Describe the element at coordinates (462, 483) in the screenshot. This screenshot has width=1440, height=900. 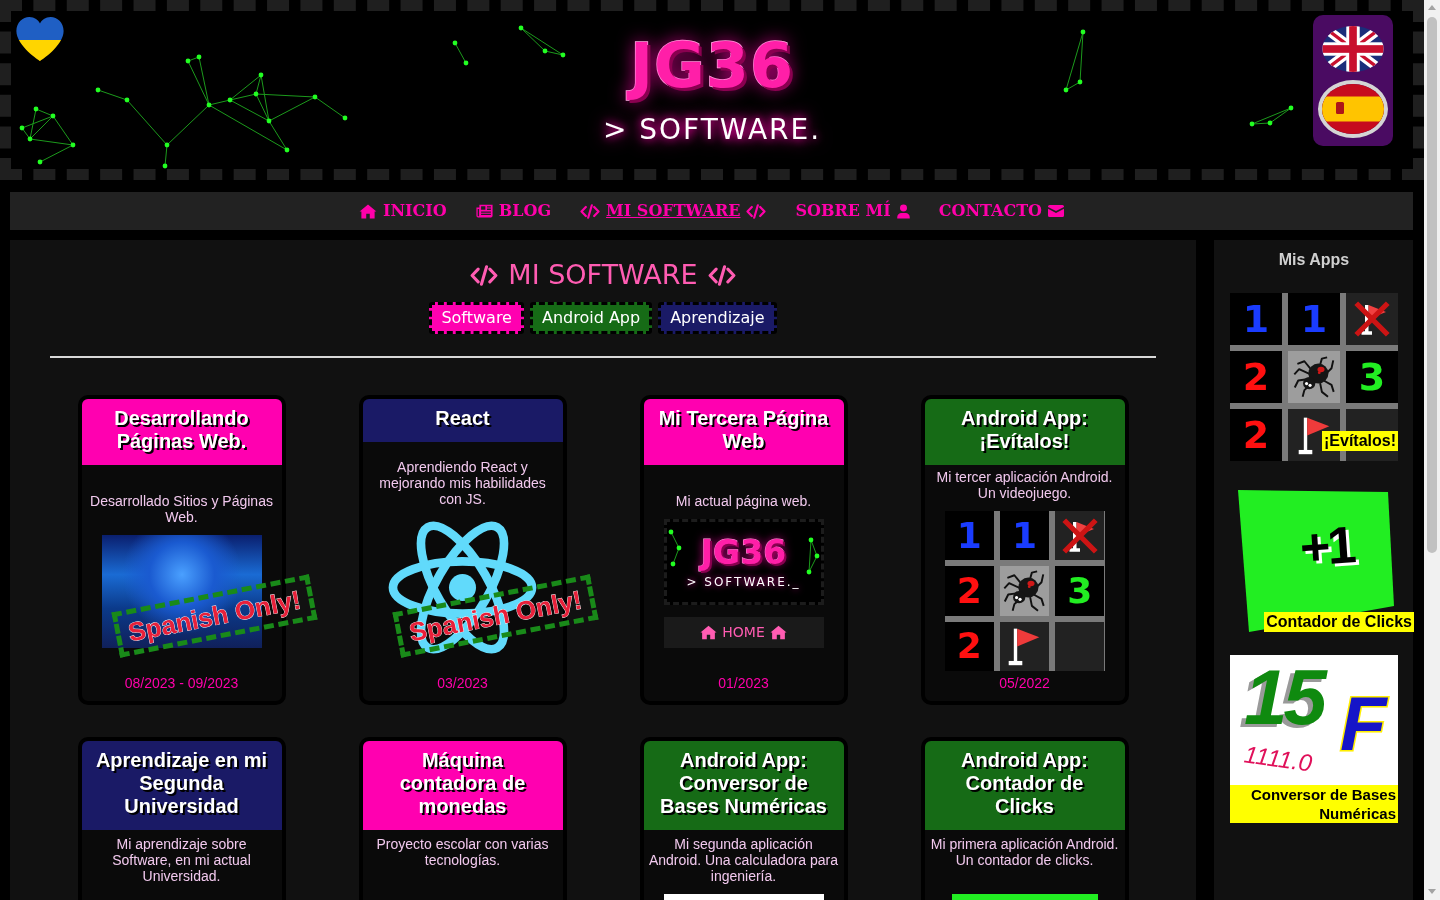
I see `card-description: Aprendiendo React y mejorando mis habilidades con JS.` at that location.